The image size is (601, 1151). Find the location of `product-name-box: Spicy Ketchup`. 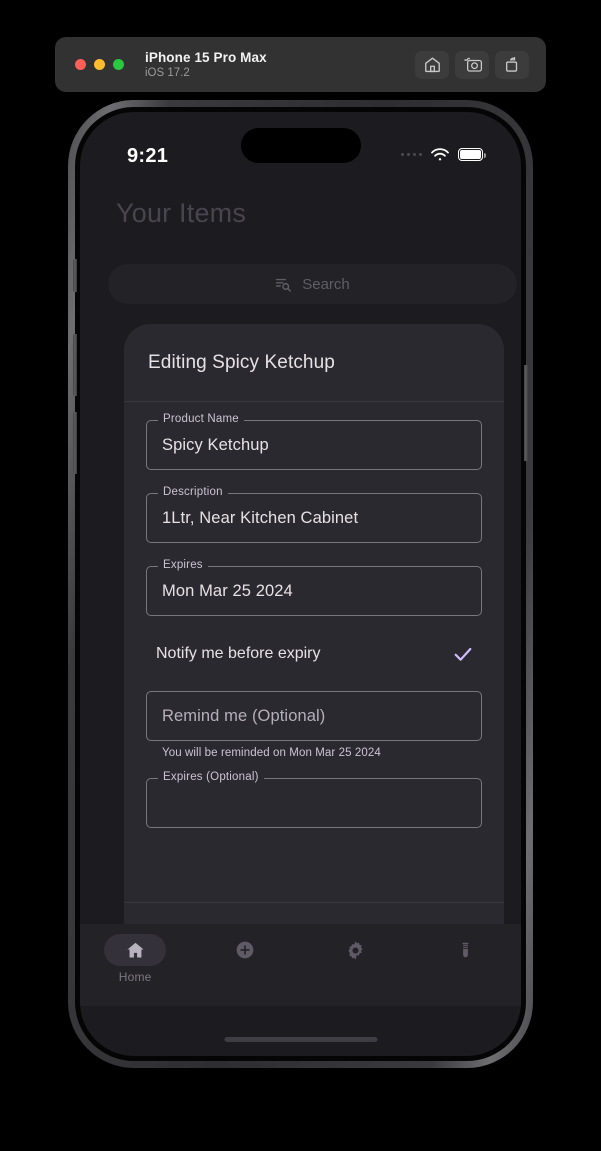

product-name-box: Spicy Ketchup is located at coordinates (314, 445).